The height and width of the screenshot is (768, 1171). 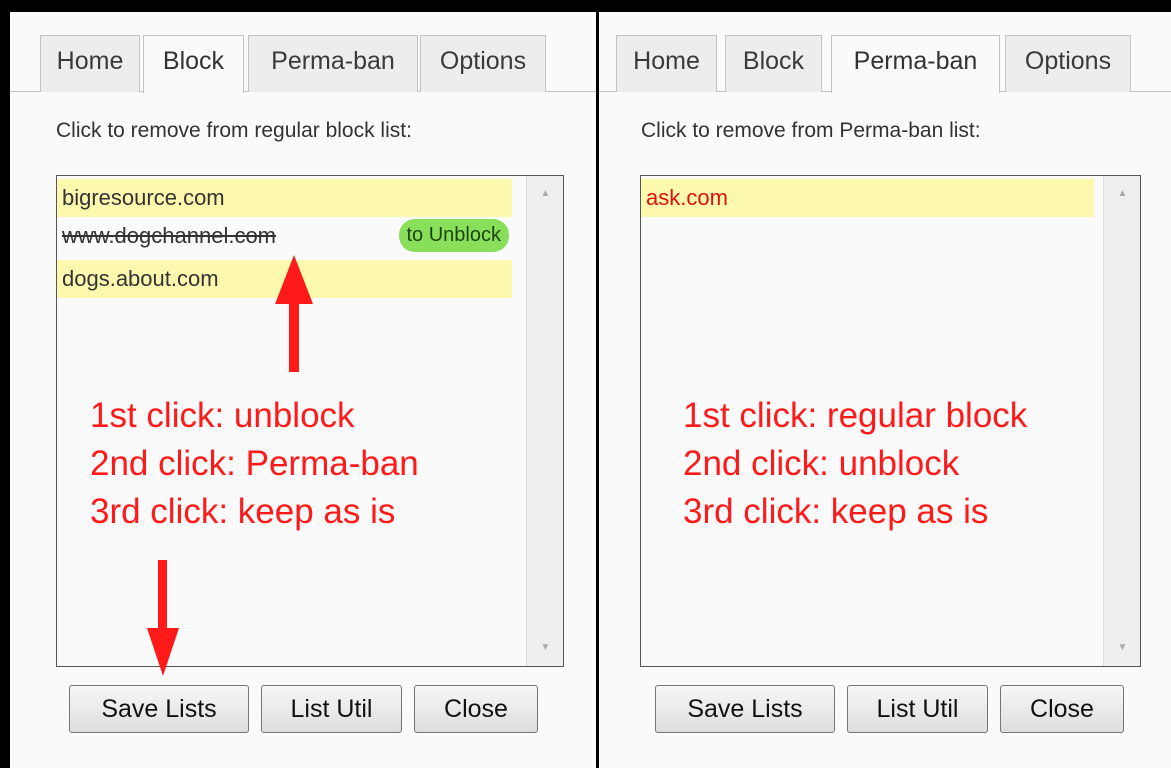 I want to click on list-item: ask.com, so click(x=867, y=198).